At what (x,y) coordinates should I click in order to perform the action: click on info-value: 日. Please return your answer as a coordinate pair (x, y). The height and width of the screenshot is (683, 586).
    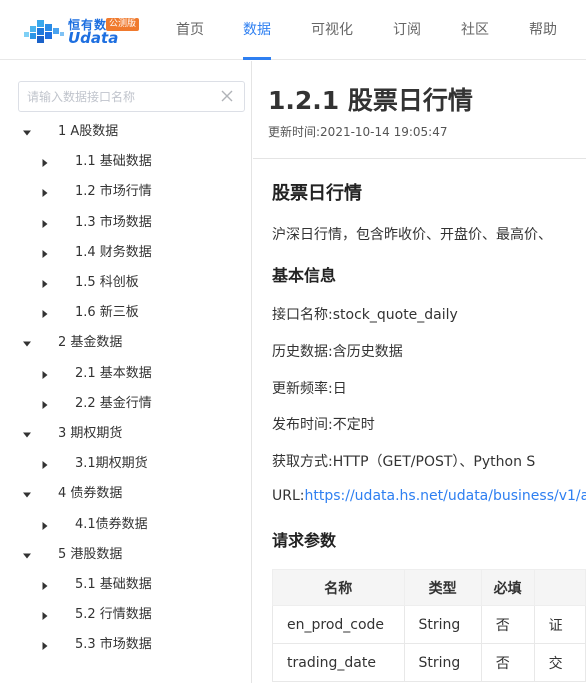
    Looking at the image, I should click on (339, 389).